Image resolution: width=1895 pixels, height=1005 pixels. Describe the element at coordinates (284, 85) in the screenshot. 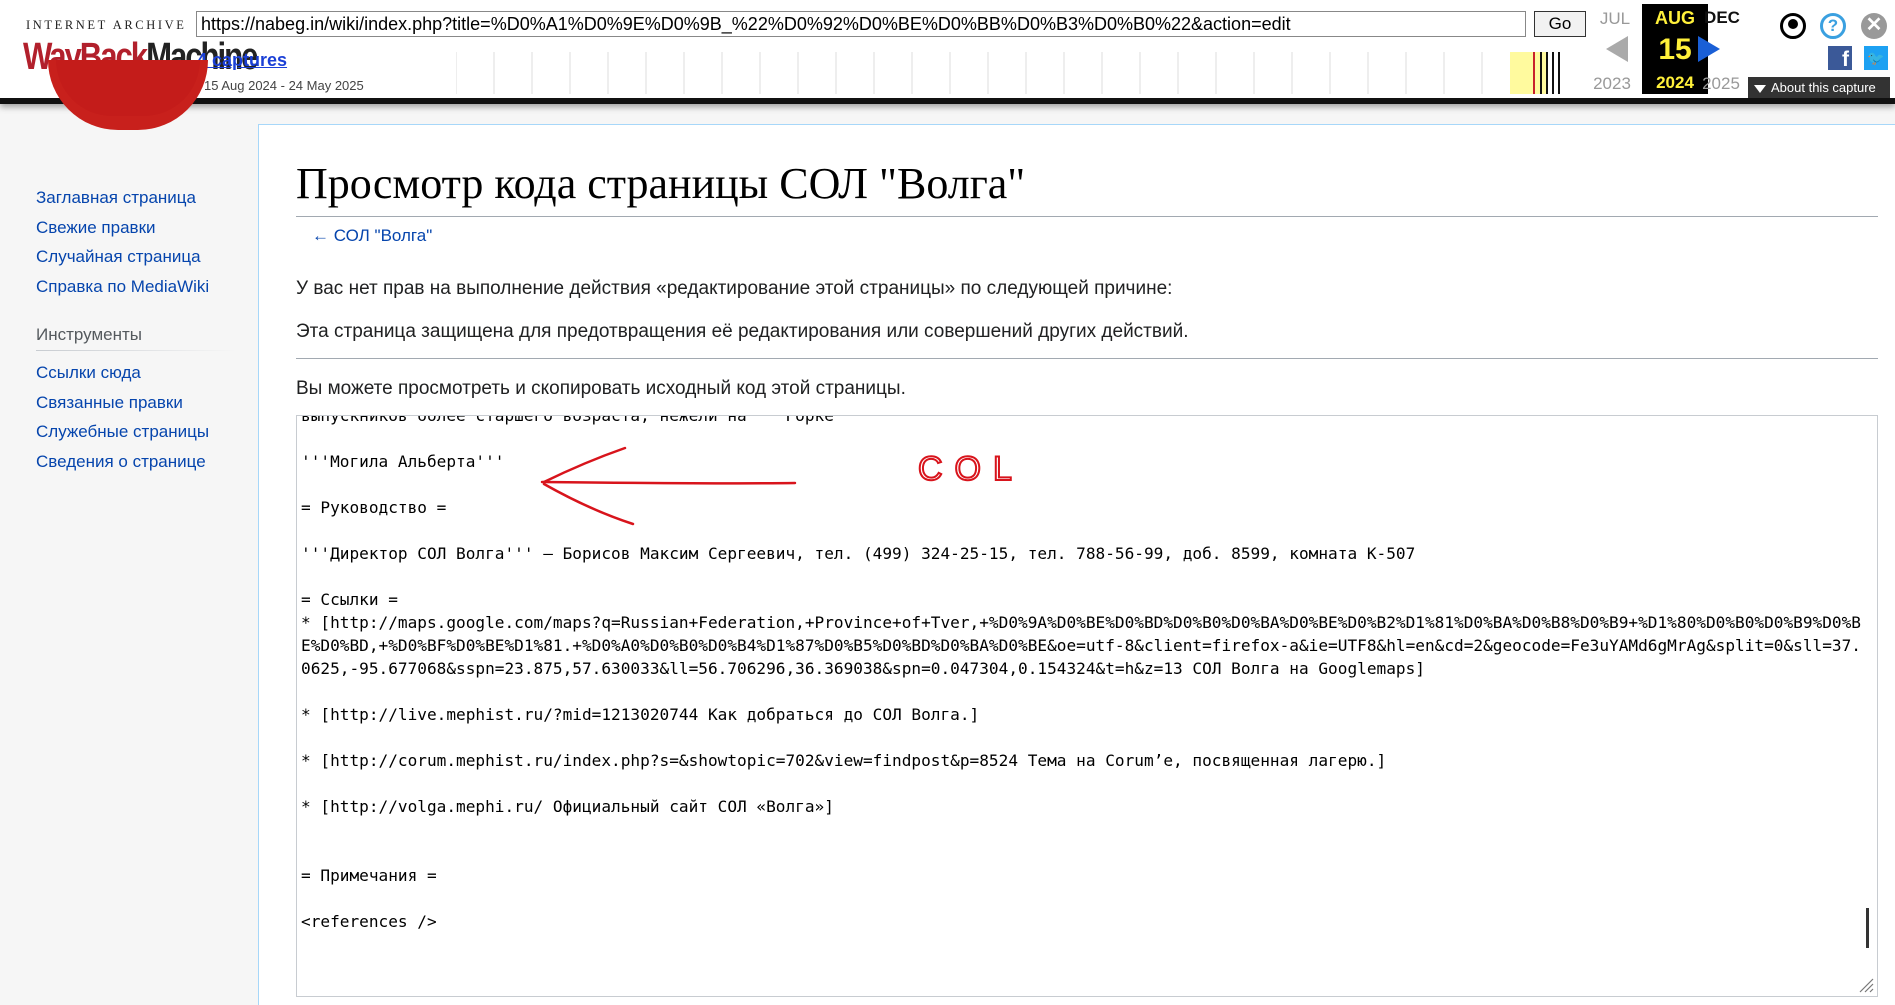

I see `wayback-date-range: 15 Aug 2024 - 24 May 2025` at that location.